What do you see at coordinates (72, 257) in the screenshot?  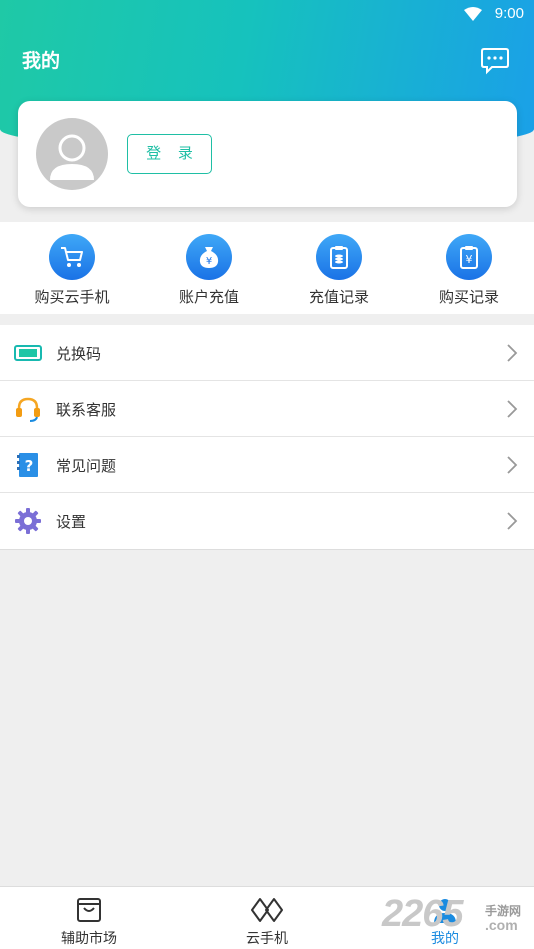 I see `cart-icon` at bounding box center [72, 257].